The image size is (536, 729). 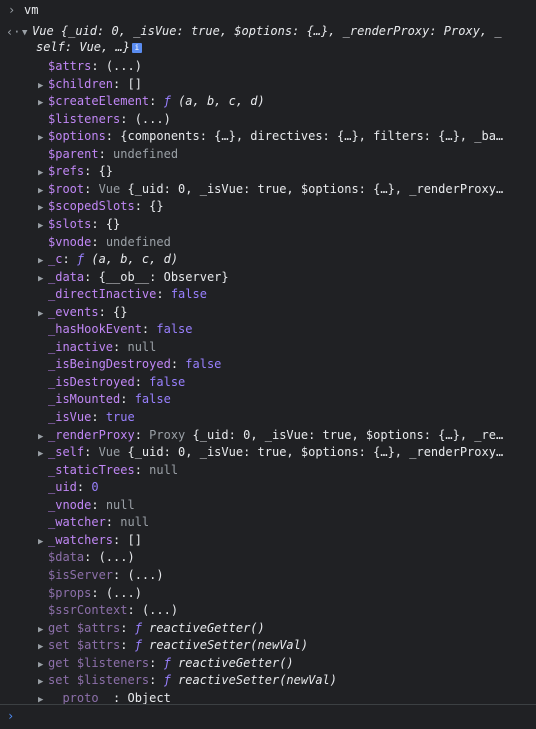 What do you see at coordinates (287, 488) in the screenshot?
I see `property-row: _uid: 0` at bounding box center [287, 488].